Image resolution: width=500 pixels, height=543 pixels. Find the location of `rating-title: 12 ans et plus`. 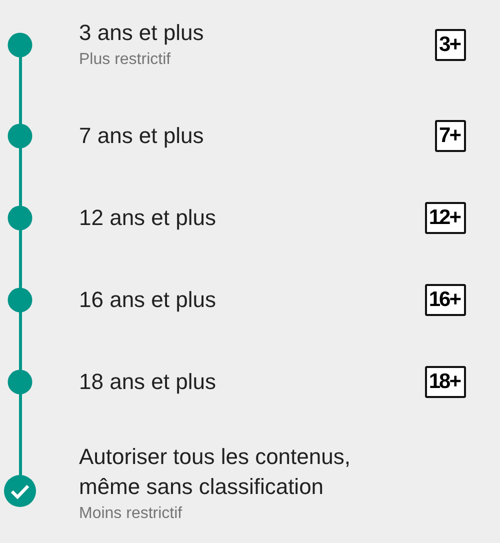

rating-title: 12 ans et plus is located at coordinates (148, 218).